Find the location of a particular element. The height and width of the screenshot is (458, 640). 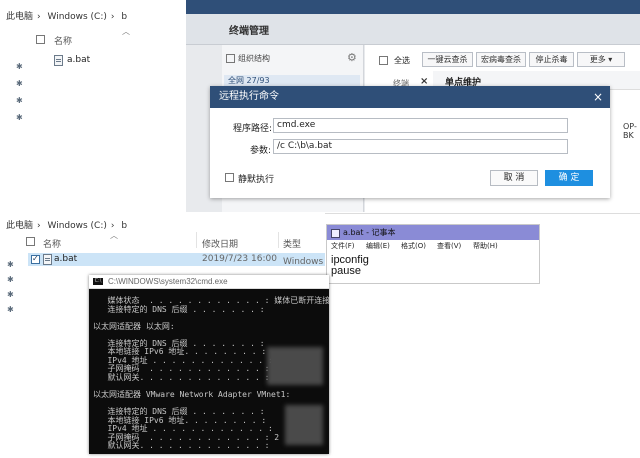

menu-format: 格式(O) is located at coordinates (413, 246).